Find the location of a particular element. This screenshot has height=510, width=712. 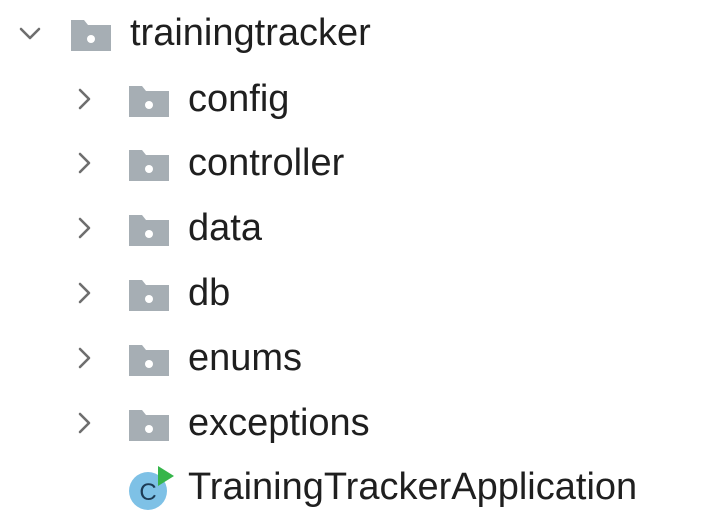

tree-node-label: config is located at coordinates (239, 99).